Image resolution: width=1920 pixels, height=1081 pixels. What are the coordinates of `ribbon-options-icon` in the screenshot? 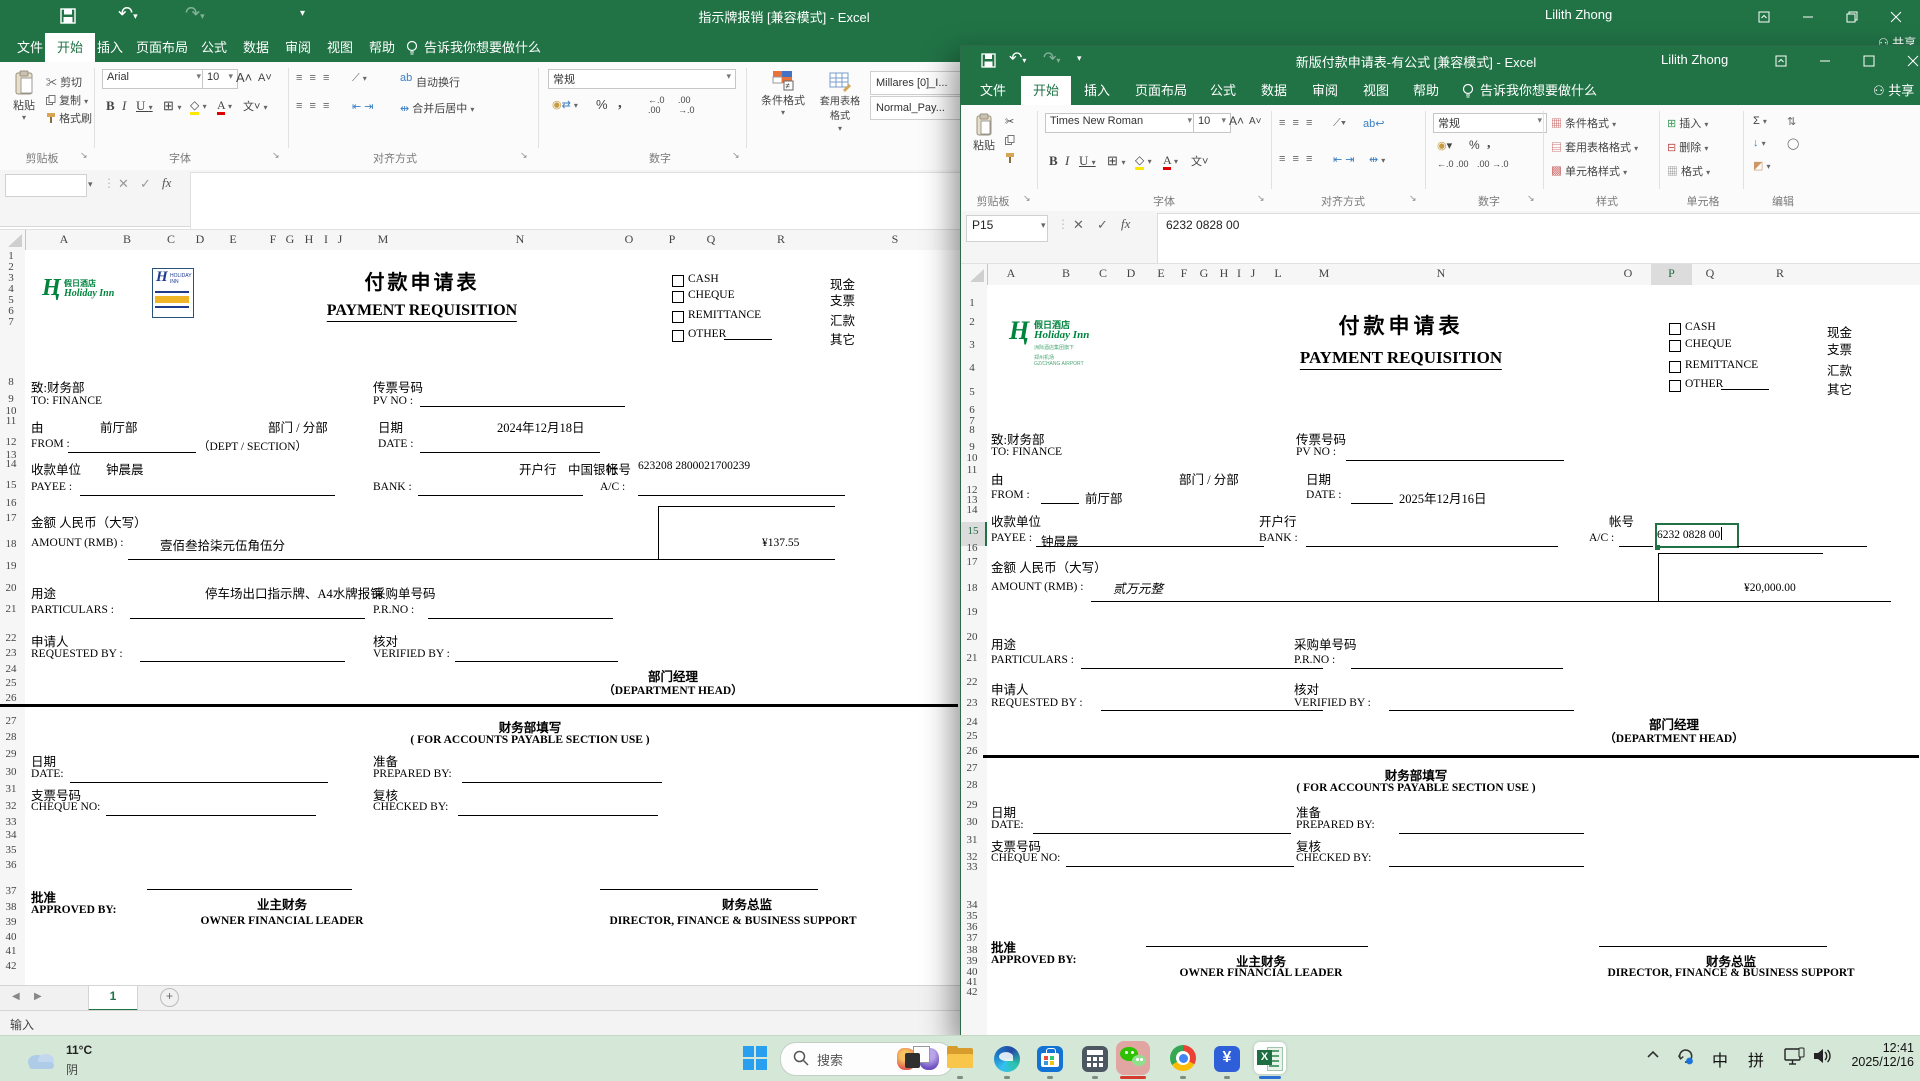 It's located at (1764, 16).